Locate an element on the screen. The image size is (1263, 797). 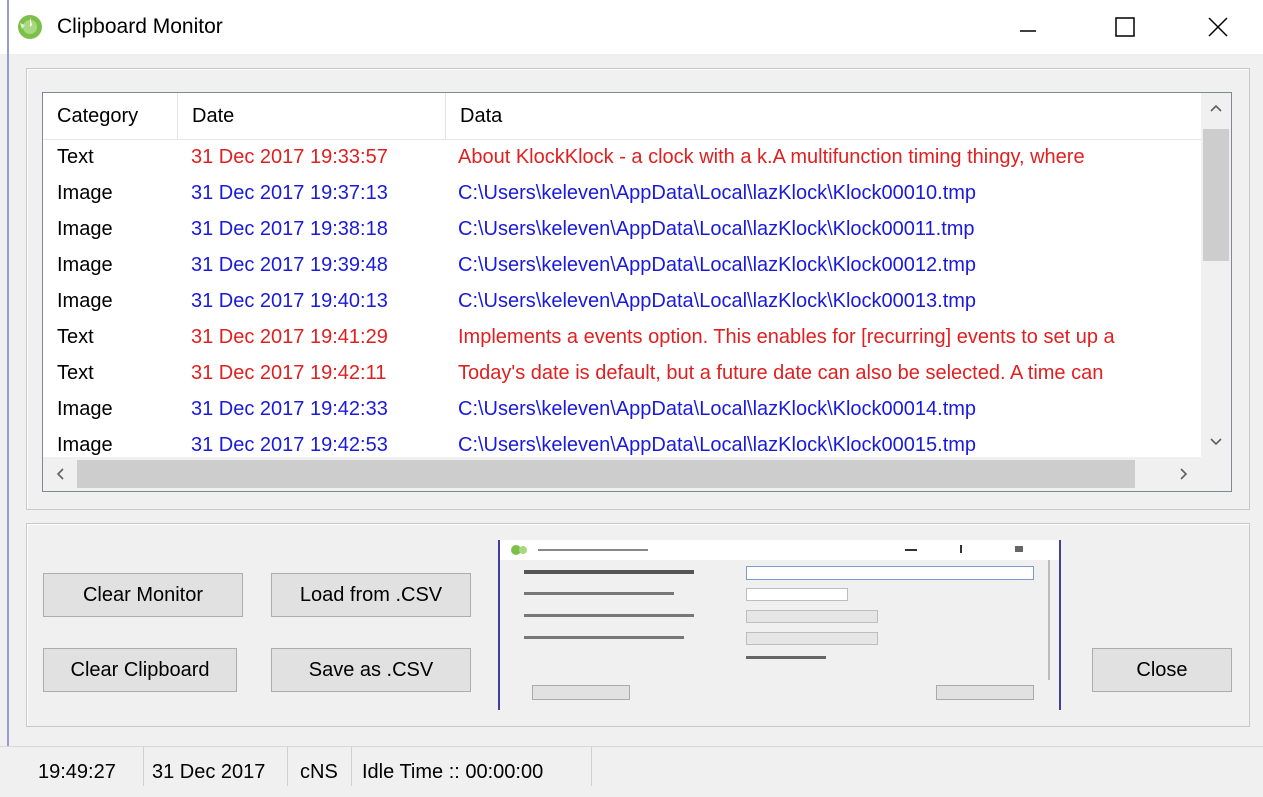
close-window-button is located at coordinates (1218, 27).